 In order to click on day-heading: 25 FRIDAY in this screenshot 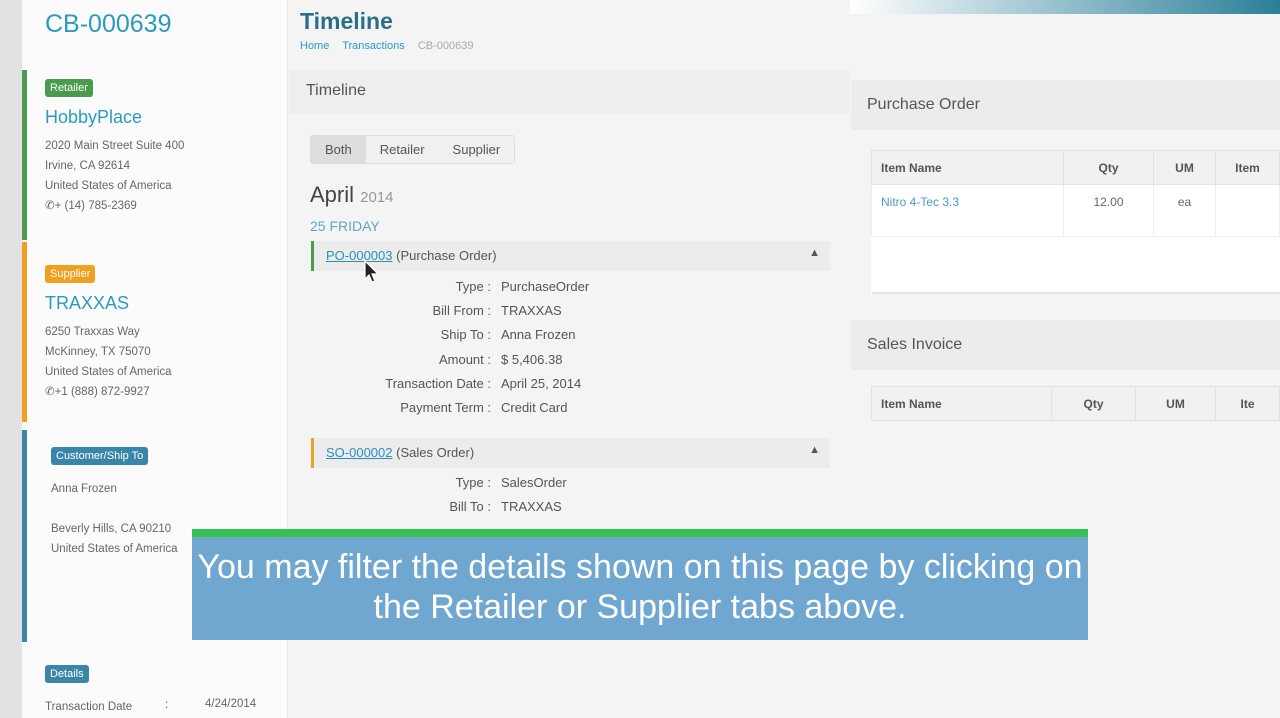, I will do `click(345, 226)`.